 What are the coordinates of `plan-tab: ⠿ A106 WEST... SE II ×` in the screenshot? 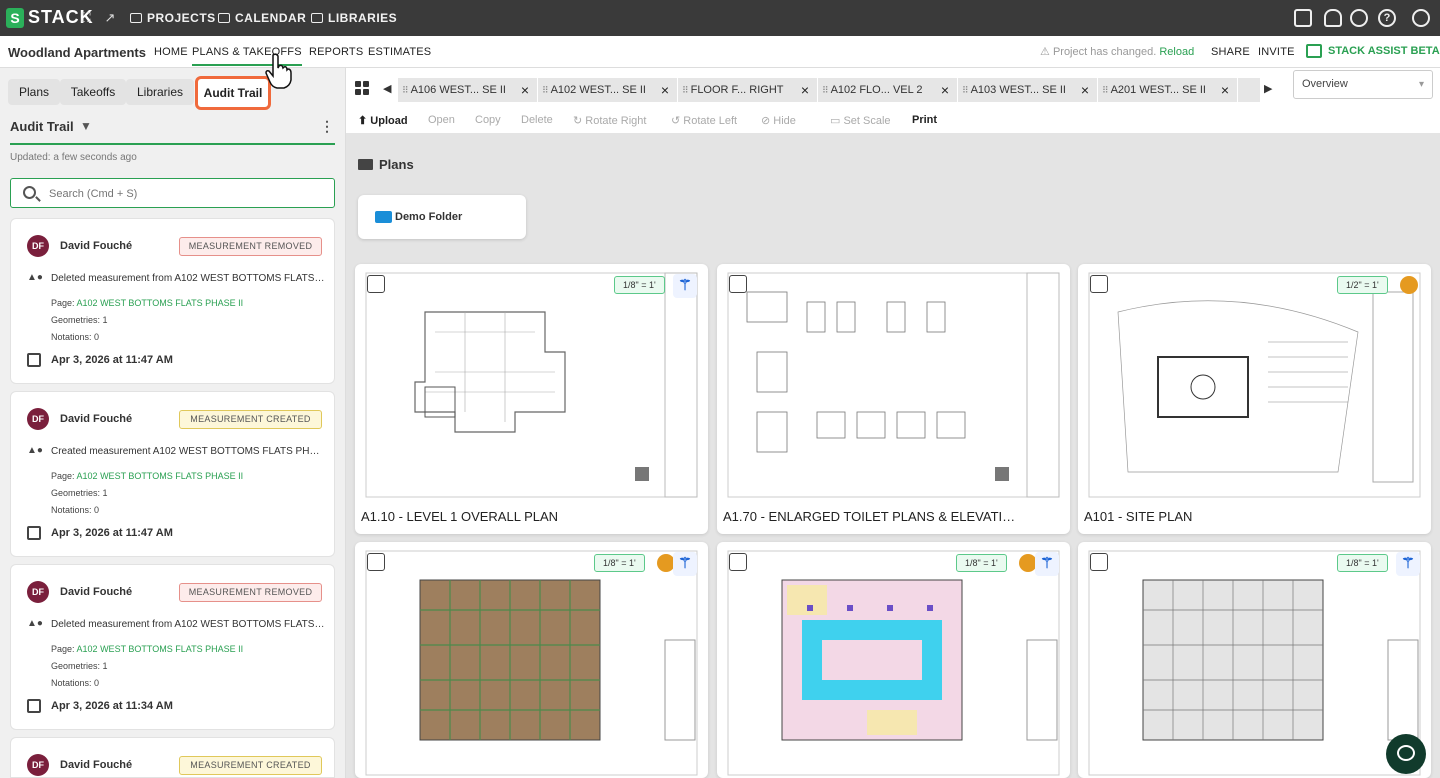 It's located at (468, 90).